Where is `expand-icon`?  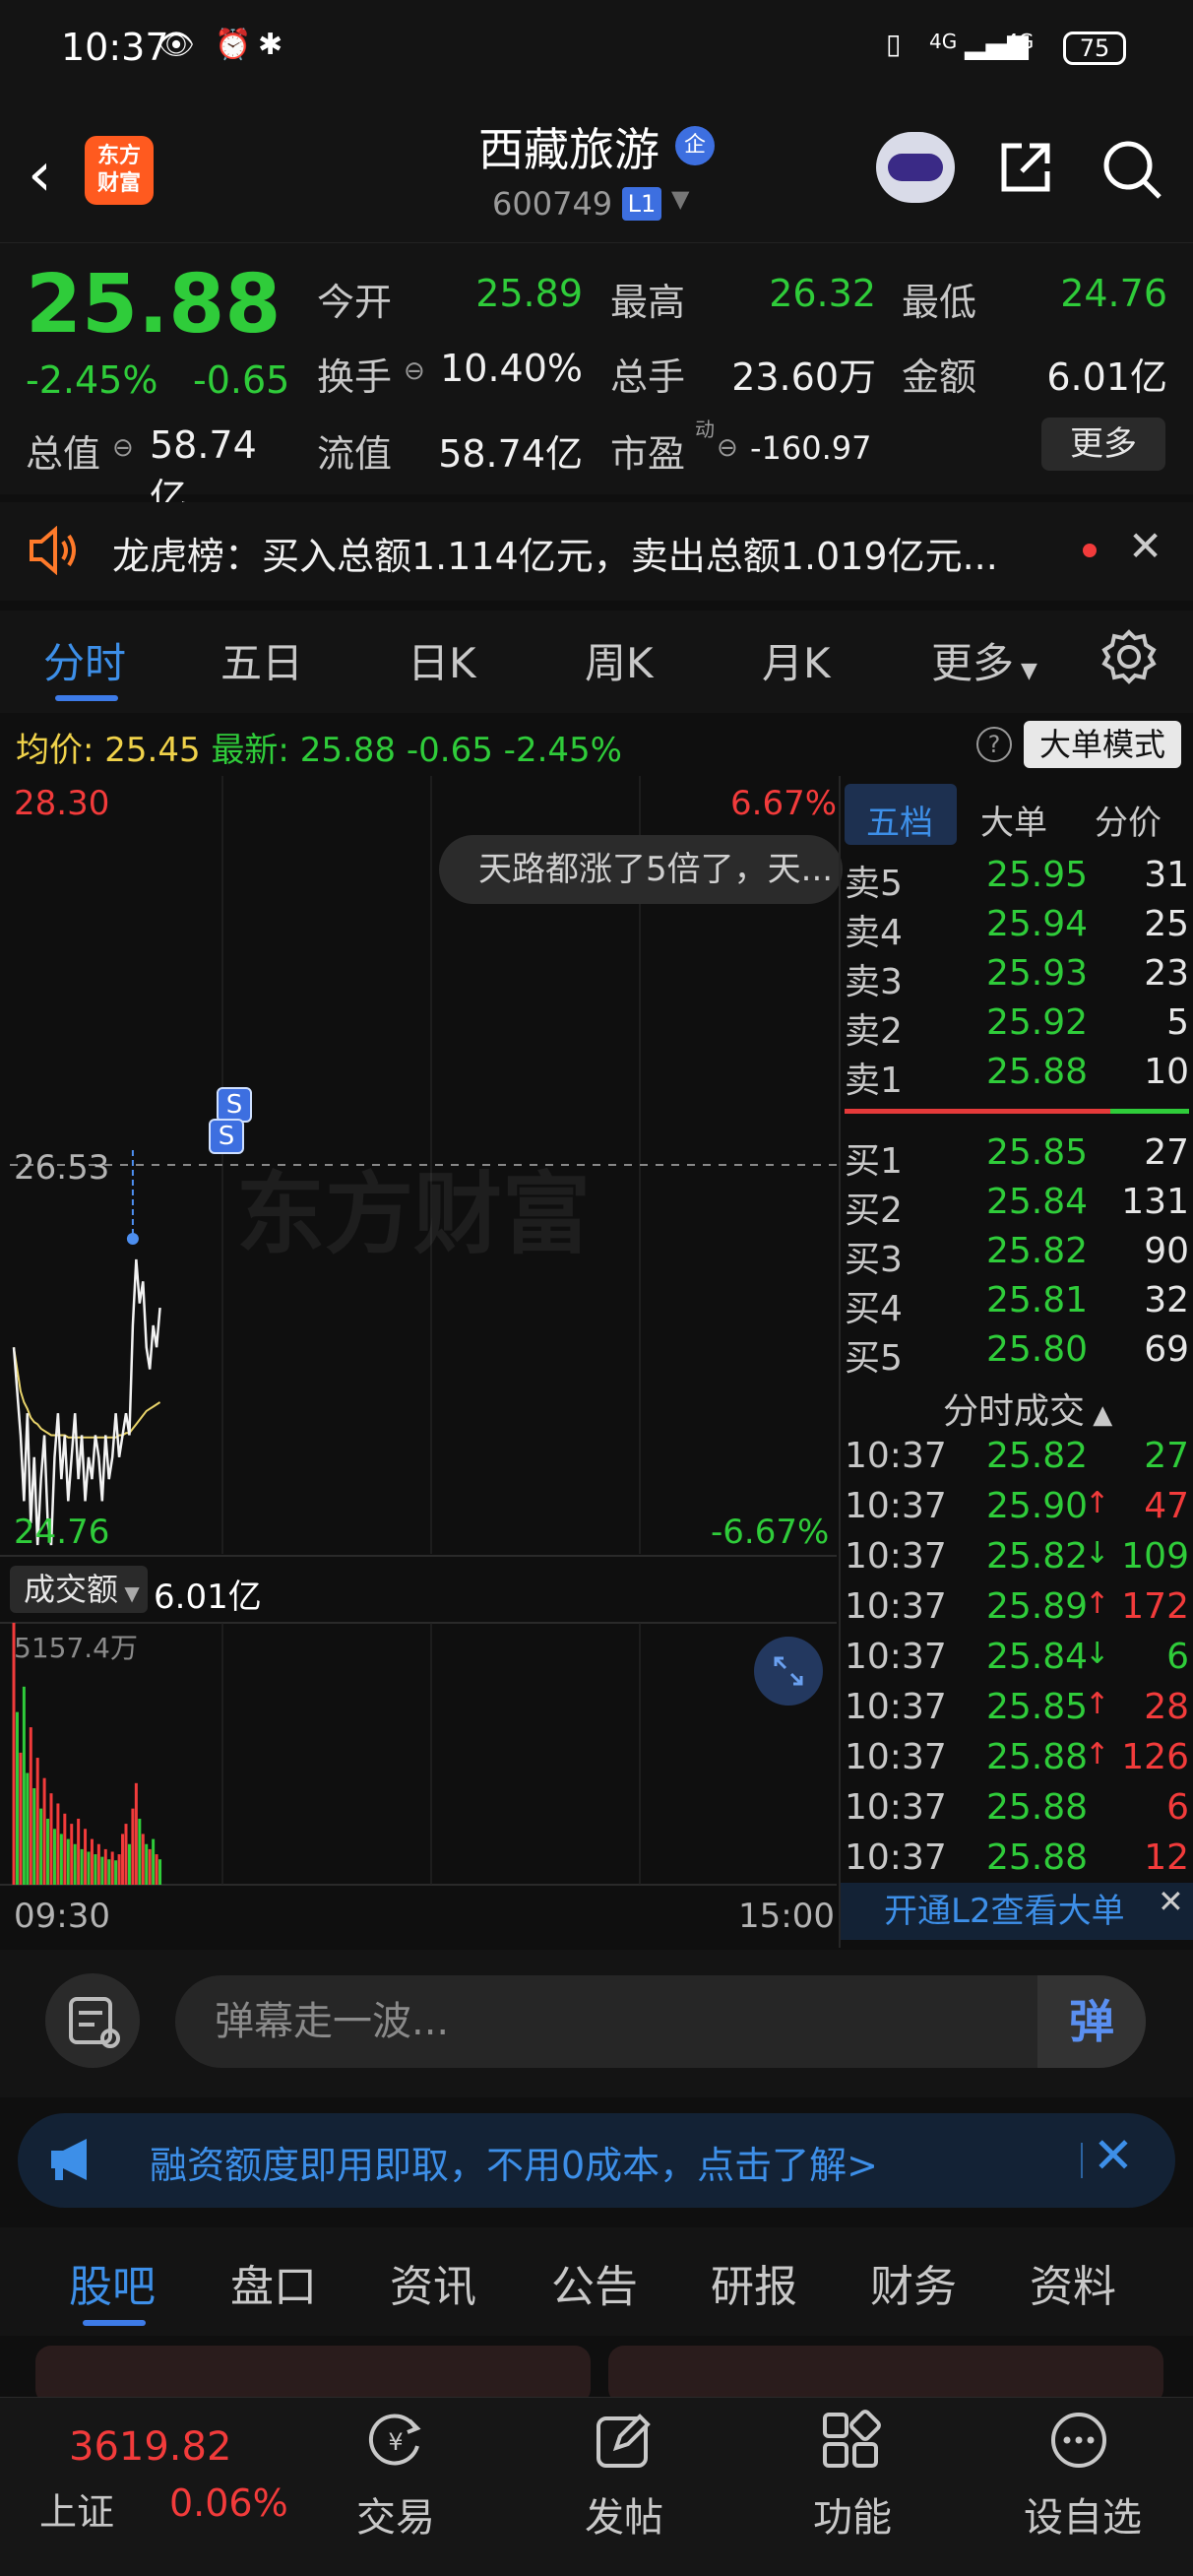
expand-icon is located at coordinates (788, 1671).